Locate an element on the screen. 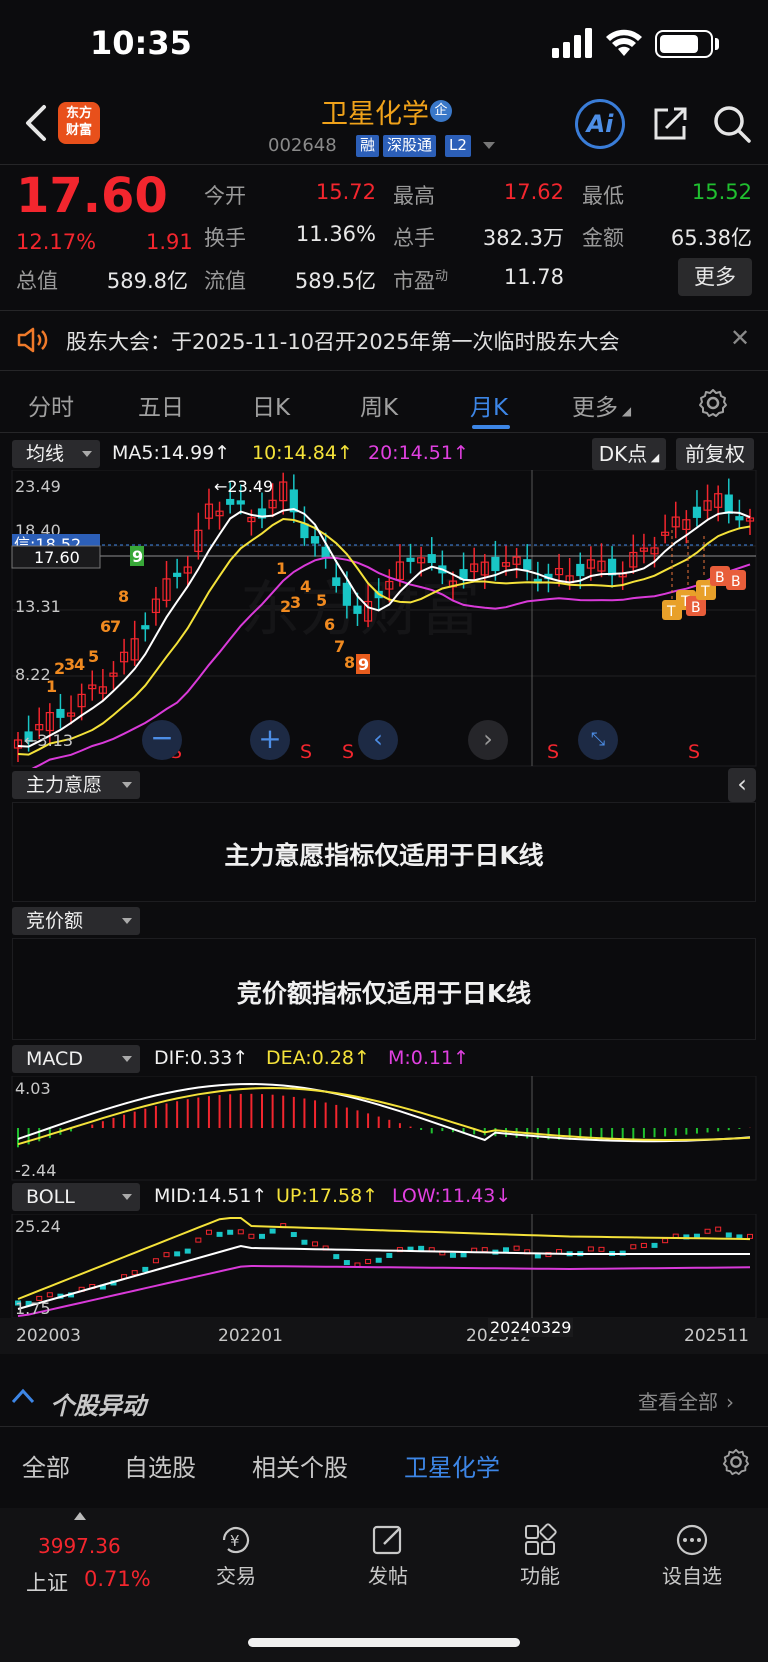  jingjia-indicator-select: 竞价额 is located at coordinates (76, 921).